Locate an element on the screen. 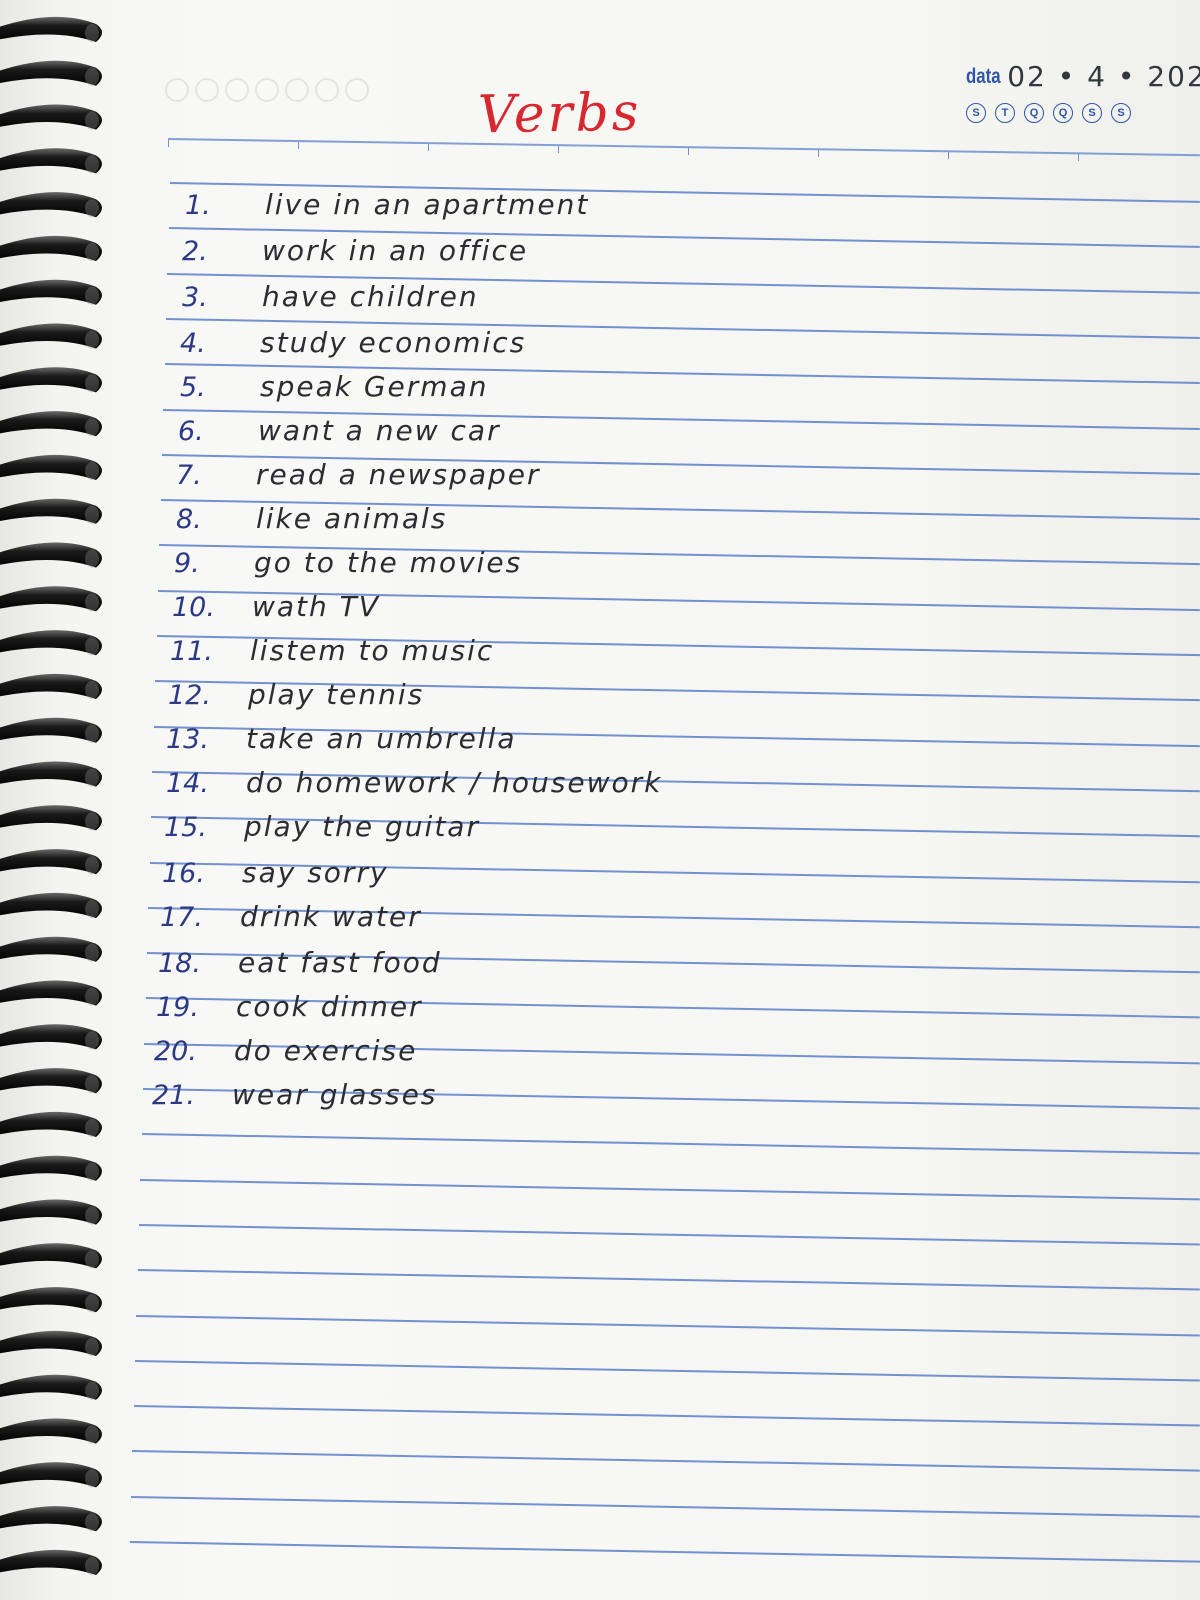  list-item: 10. wath TV is located at coordinates (276, 606).